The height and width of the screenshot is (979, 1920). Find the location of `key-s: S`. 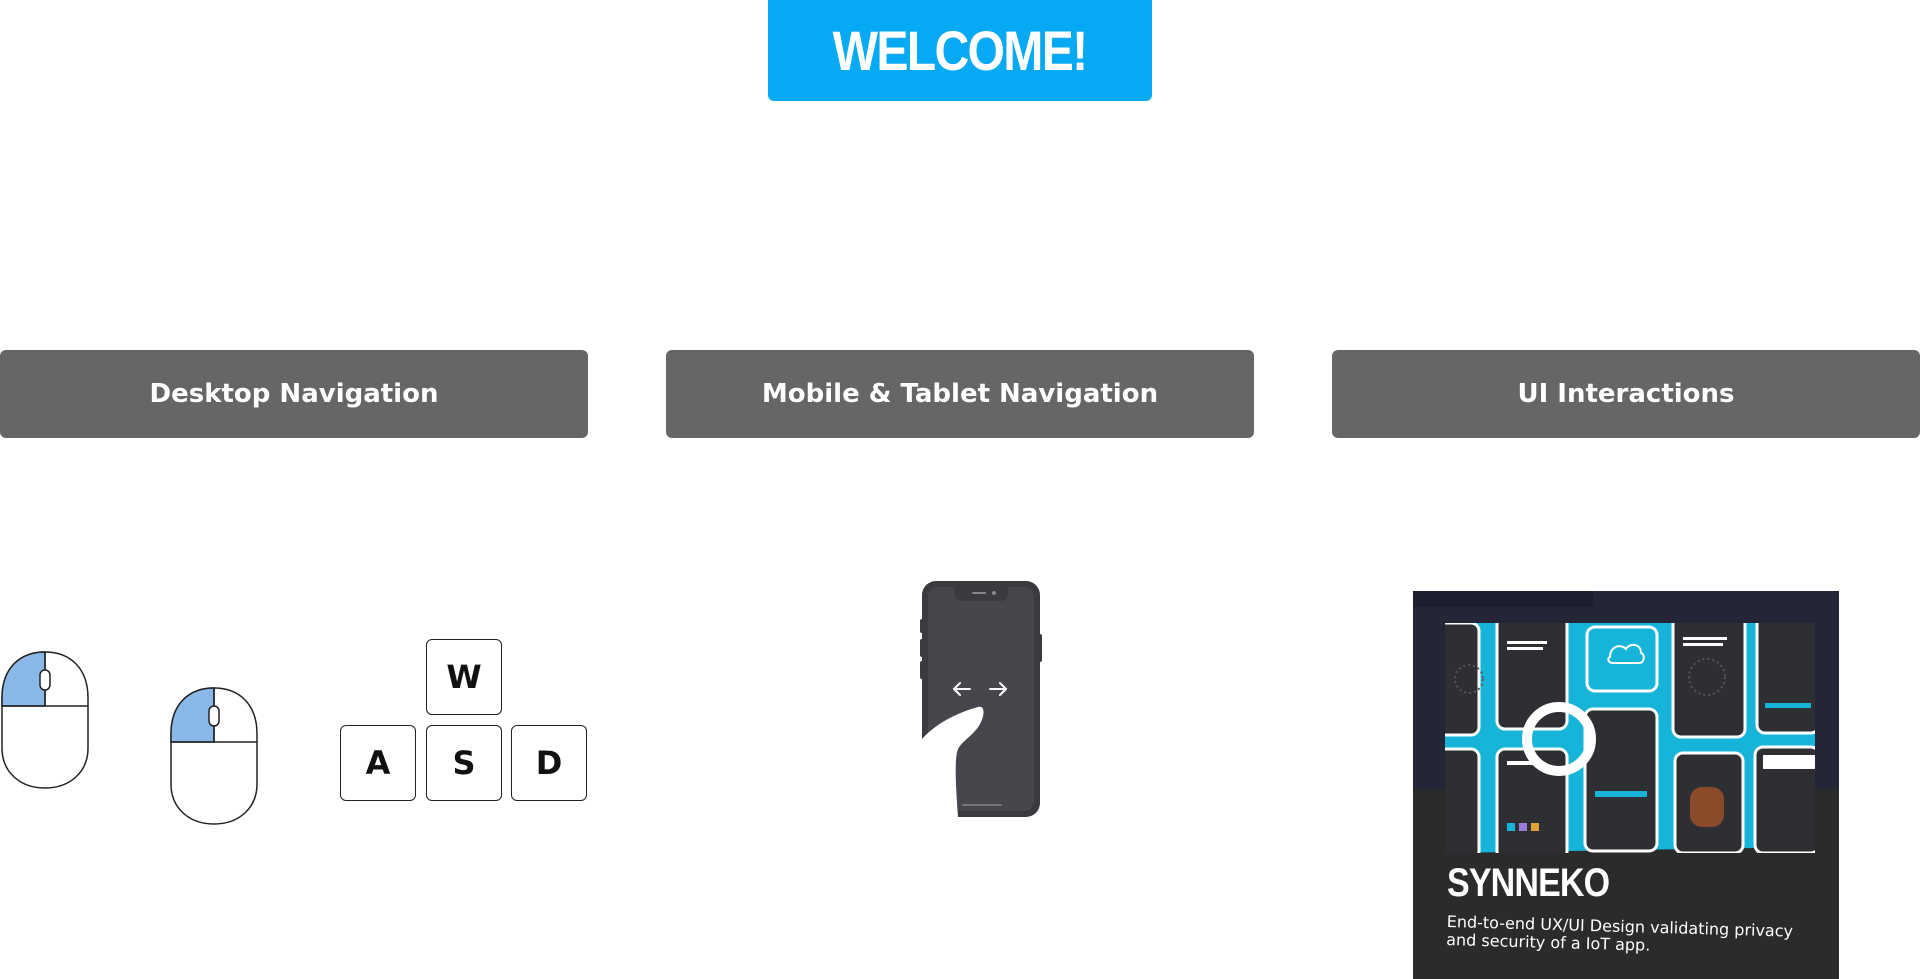

key-s: S is located at coordinates (464, 763).